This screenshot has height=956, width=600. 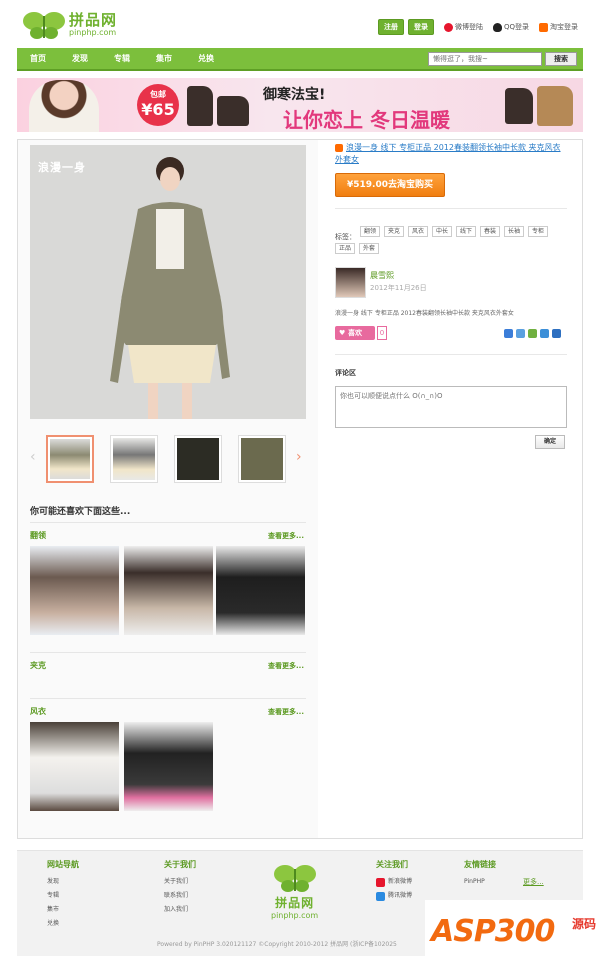 I want to click on site-logo: 拼品网 pinphp.com, so click(x=69, y=25).